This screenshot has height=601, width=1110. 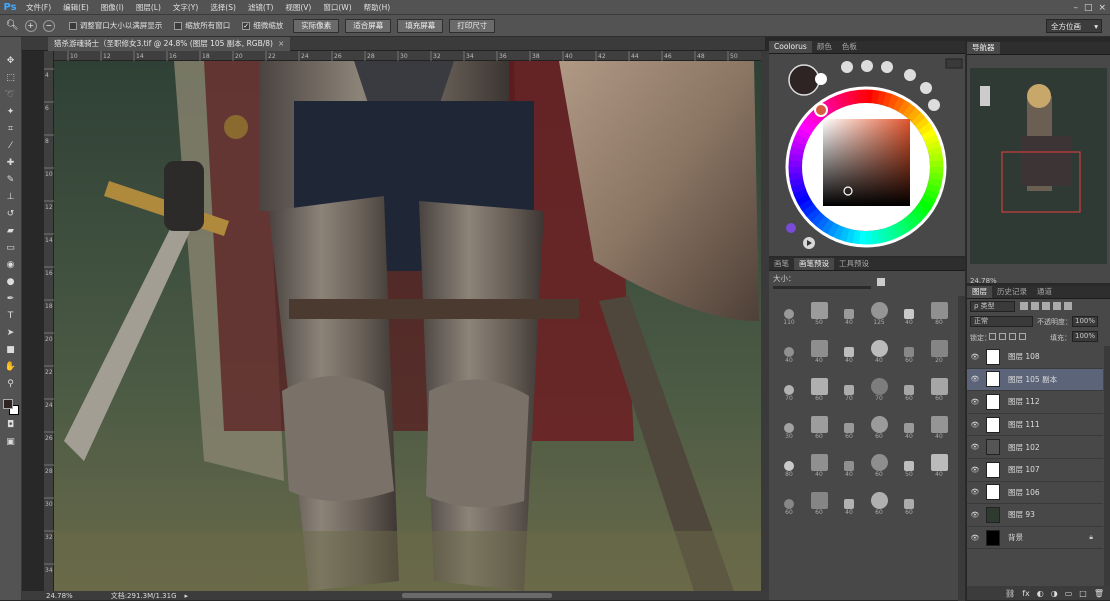 What do you see at coordinates (11, 282) in the screenshot?
I see `dodge-tool-icon: ●` at bounding box center [11, 282].